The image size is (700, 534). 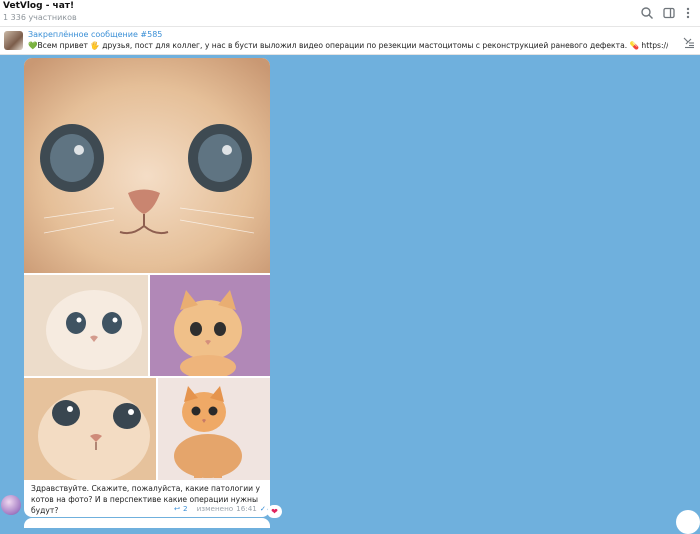 What do you see at coordinates (647, 13) in the screenshot?
I see `search-icon` at bounding box center [647, 13].